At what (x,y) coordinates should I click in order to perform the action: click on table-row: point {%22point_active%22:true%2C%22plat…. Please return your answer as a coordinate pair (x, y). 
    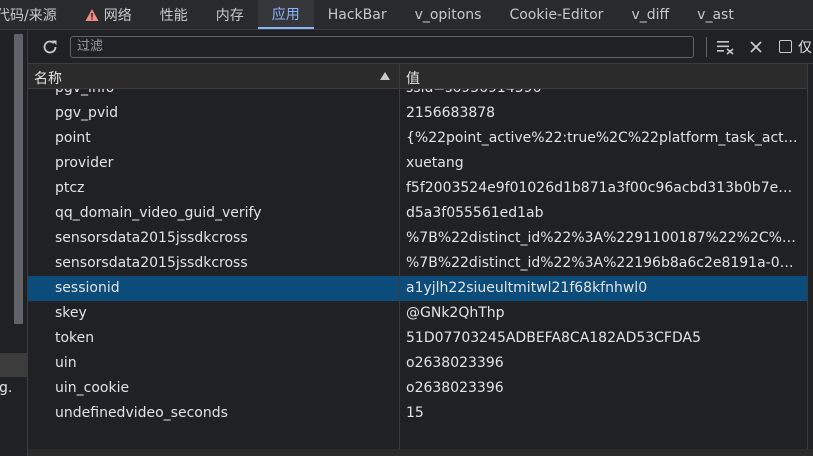
    Looking at the image, I should click on (420, 138).